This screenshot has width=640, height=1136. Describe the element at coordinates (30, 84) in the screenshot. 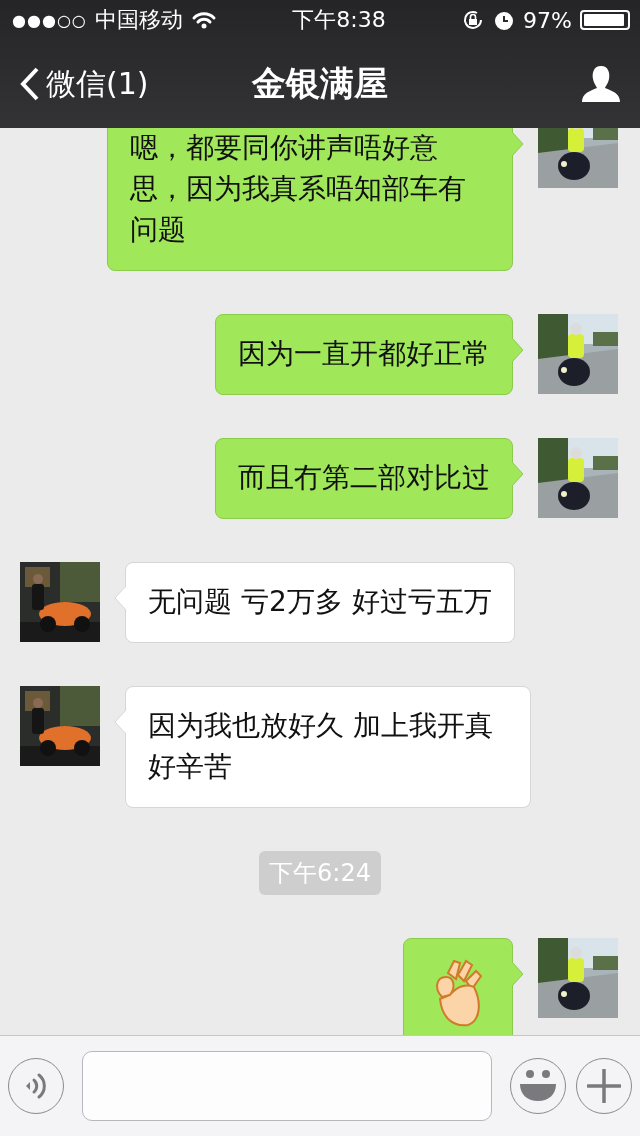

I see `chevron-left-icon` at that location.